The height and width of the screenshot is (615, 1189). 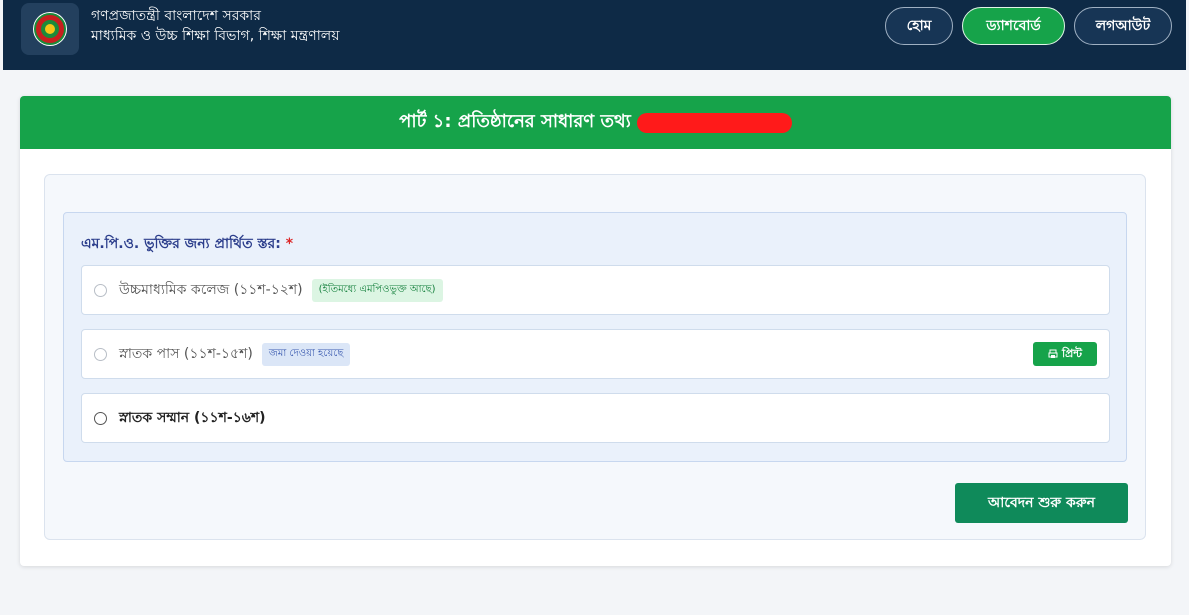 I want to click on option-degree-honours: স্নাতক সম্মান (১১শ-১৬শ), so click(x=595, y=418).